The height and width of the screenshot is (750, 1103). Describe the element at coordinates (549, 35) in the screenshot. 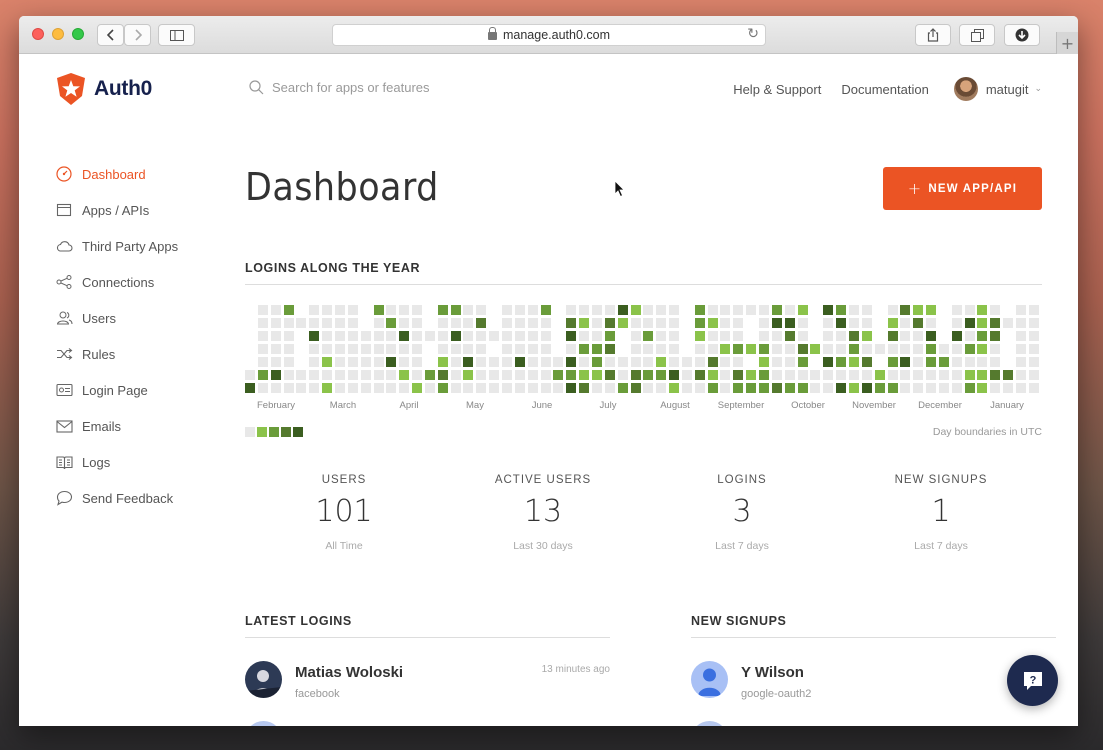

I see `address-bar: manage.auth0.com ↻` at that location.